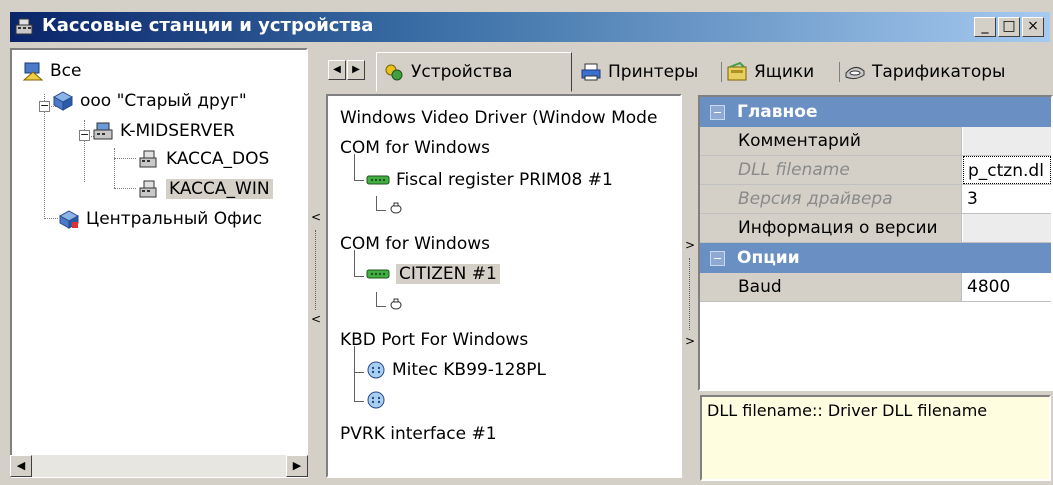 The width and height of the screenshot is (1053, 485). What do you see at coordinates (639, 72) in the screenshot?
I see `tab-printers: Принтеры` at bounding box center [639, 72].